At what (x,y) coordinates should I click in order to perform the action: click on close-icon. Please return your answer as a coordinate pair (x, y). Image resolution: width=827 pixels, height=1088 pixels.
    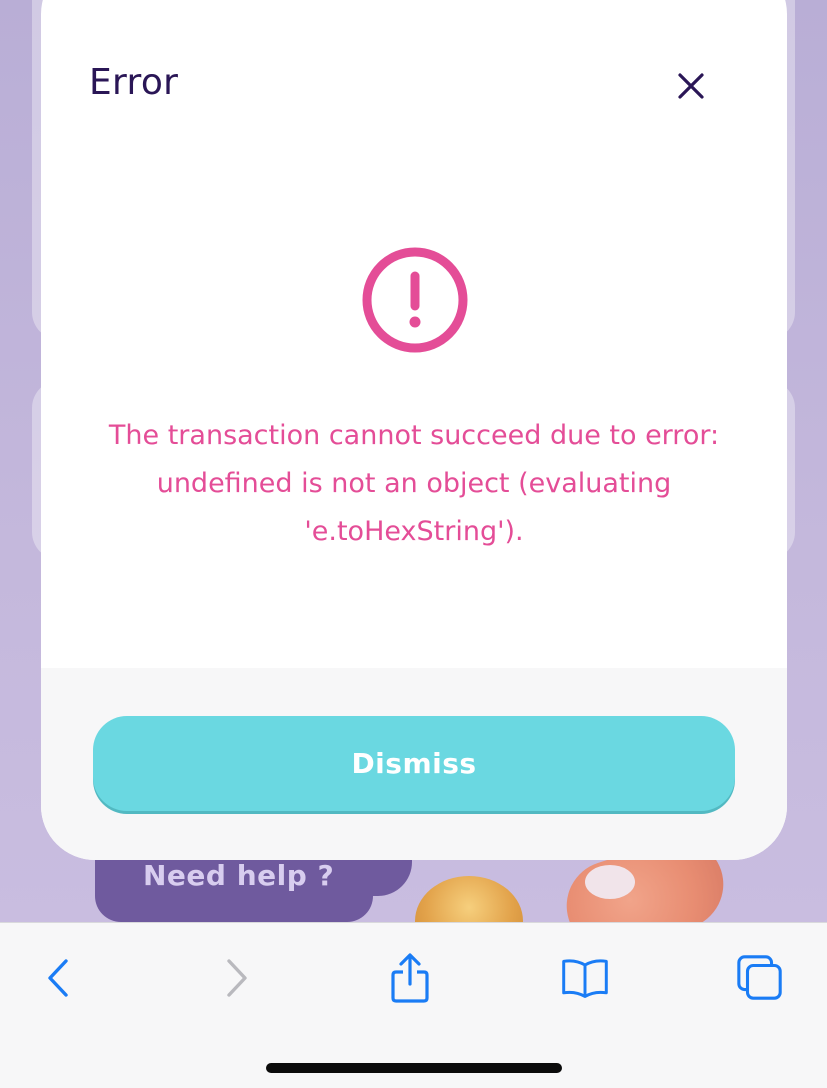
    Looking at the image, I should click on (691, 86).